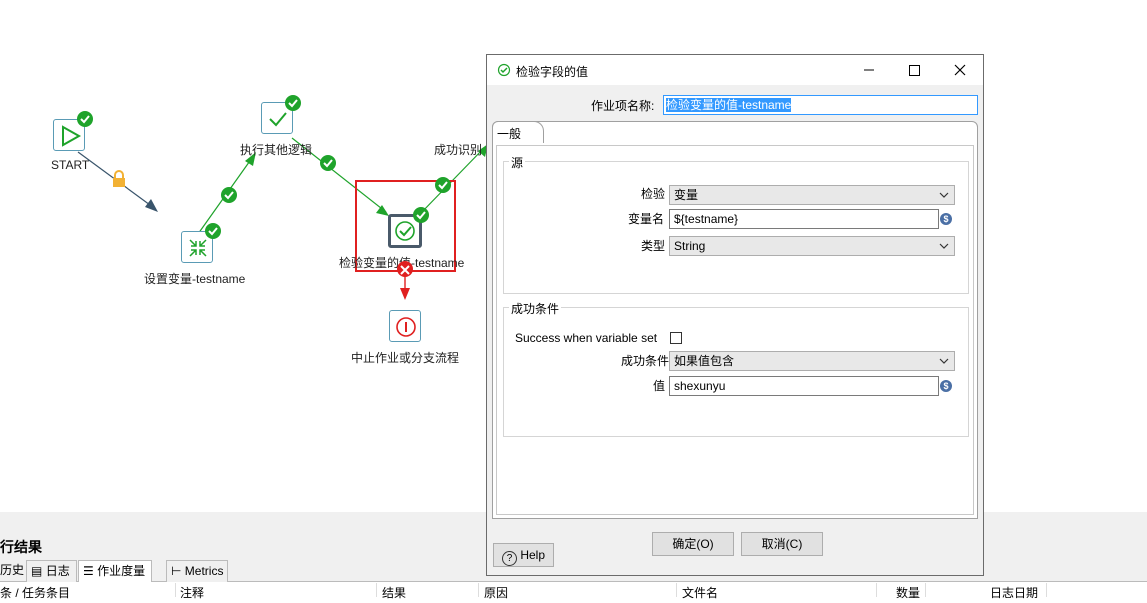 The image size is (1147, 603). Describe the element at coordinates (195, 279) in the screenshot. I see `set-variable-label: 设置变量-testname` at that location.